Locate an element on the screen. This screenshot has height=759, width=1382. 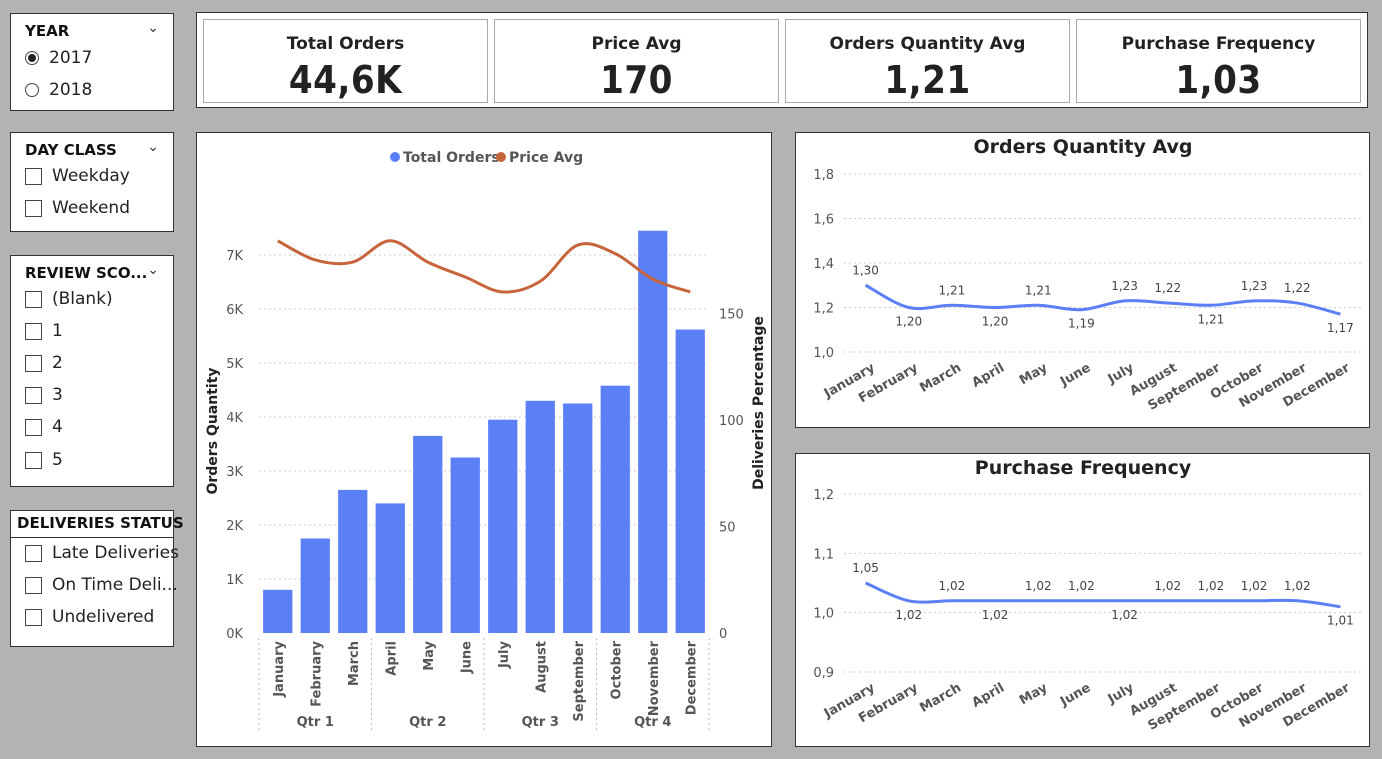
review-score-option: 5 is located at coordinates (44, 460).